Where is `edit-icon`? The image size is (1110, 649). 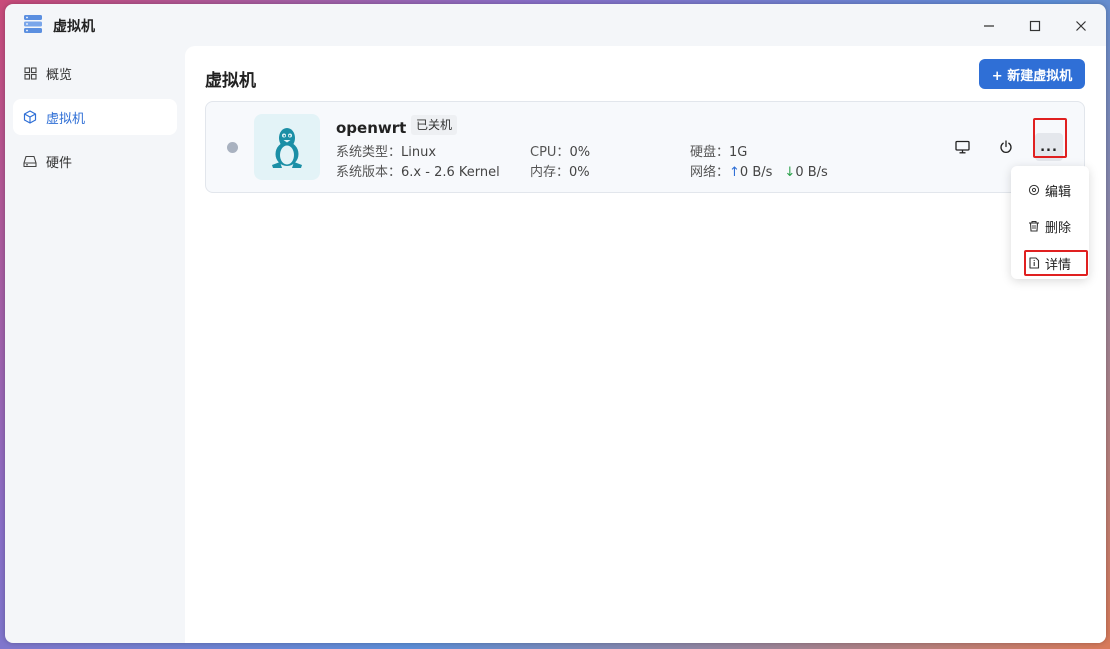
edit-icon is located at coordinates (1034, 190).